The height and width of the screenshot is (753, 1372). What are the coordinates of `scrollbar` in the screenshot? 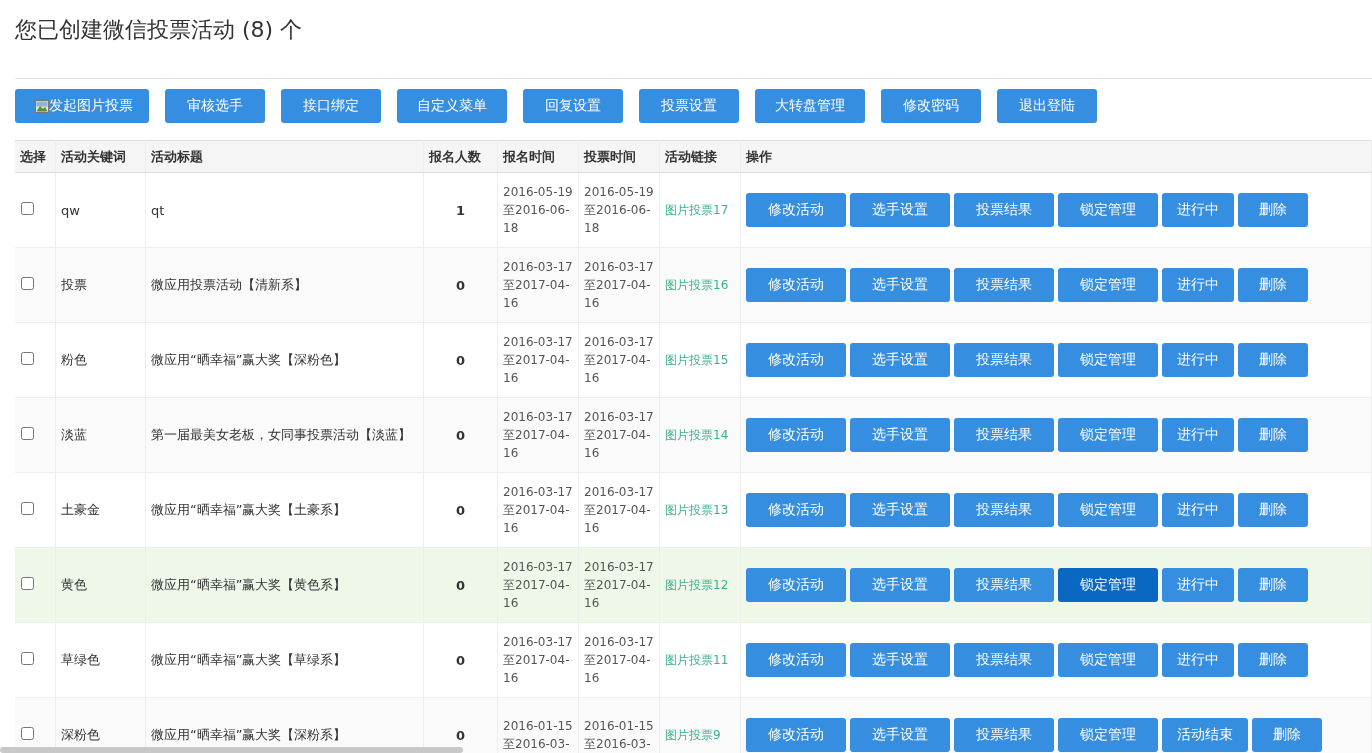 It's located at (231, 750).